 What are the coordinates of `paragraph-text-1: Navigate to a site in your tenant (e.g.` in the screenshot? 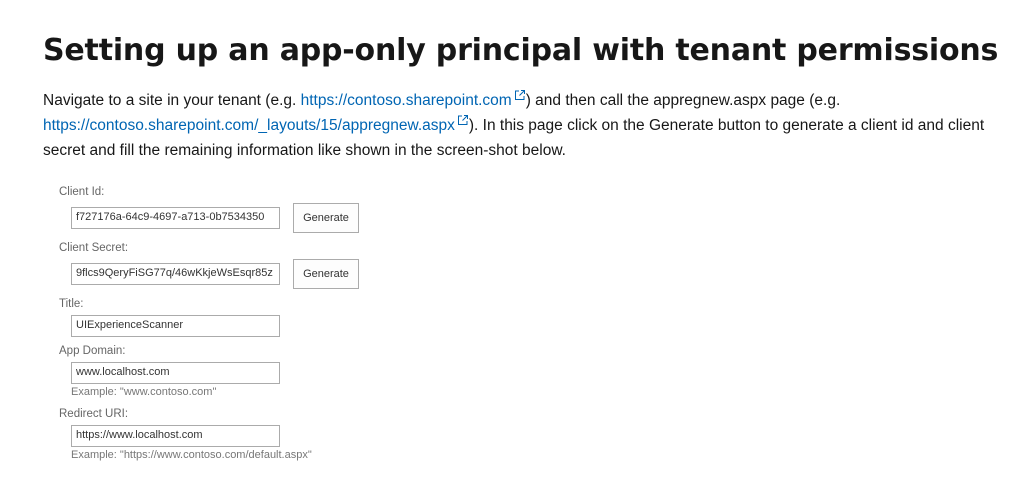 It's located at (172, 100).